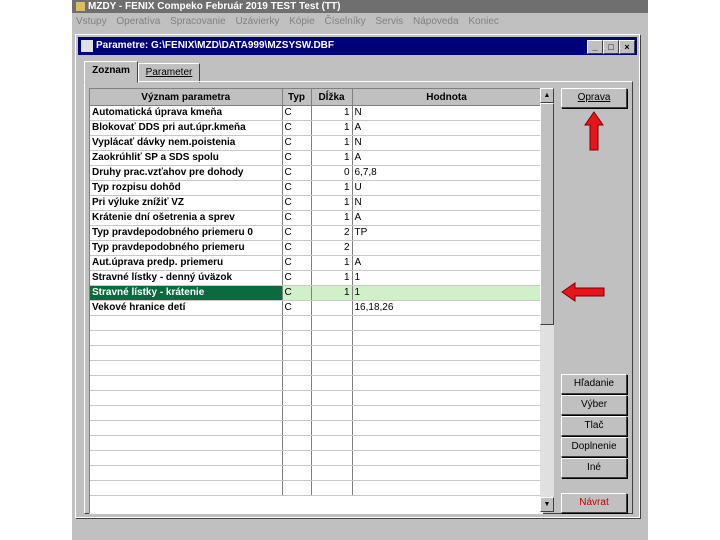 This screenshot has height=540, width=720. What do you see at coordinates (257, 21) in the screenshot?
I see `menu-item-uzavierky: Uzávierky` at bounding box center [257, 21].